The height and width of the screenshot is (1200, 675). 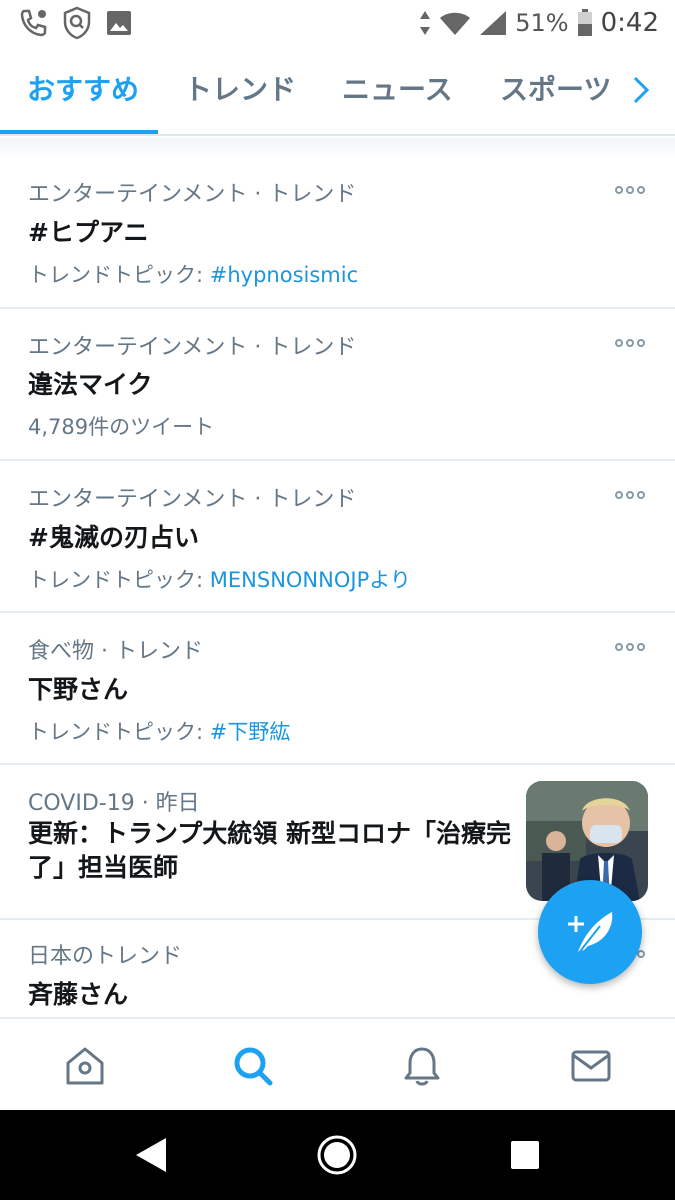 What do you see at coordinates (584, 22) in the screenshot?
I see `battery-icon` at bounding box center [584, 22].